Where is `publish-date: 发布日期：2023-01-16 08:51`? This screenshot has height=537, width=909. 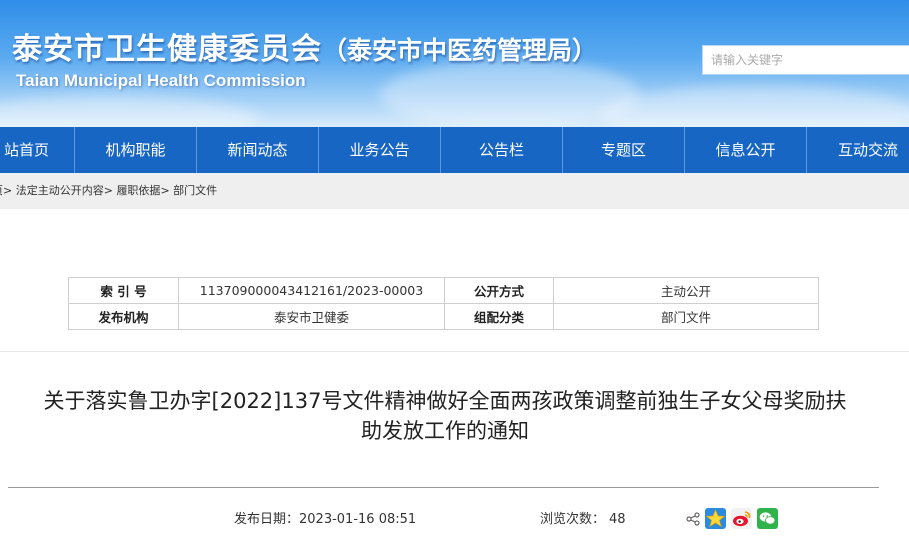 publish-date: 发布日期：2023-01-16 08:51 is located at coordinates (325, 517).